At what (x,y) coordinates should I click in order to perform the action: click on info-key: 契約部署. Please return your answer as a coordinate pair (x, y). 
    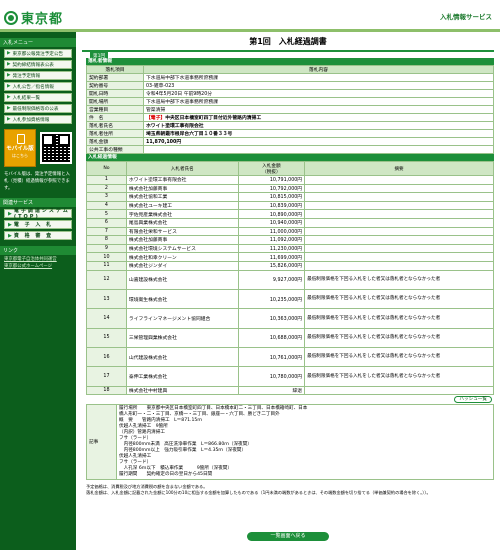
    Looking at the image, I should click on (115, 77).